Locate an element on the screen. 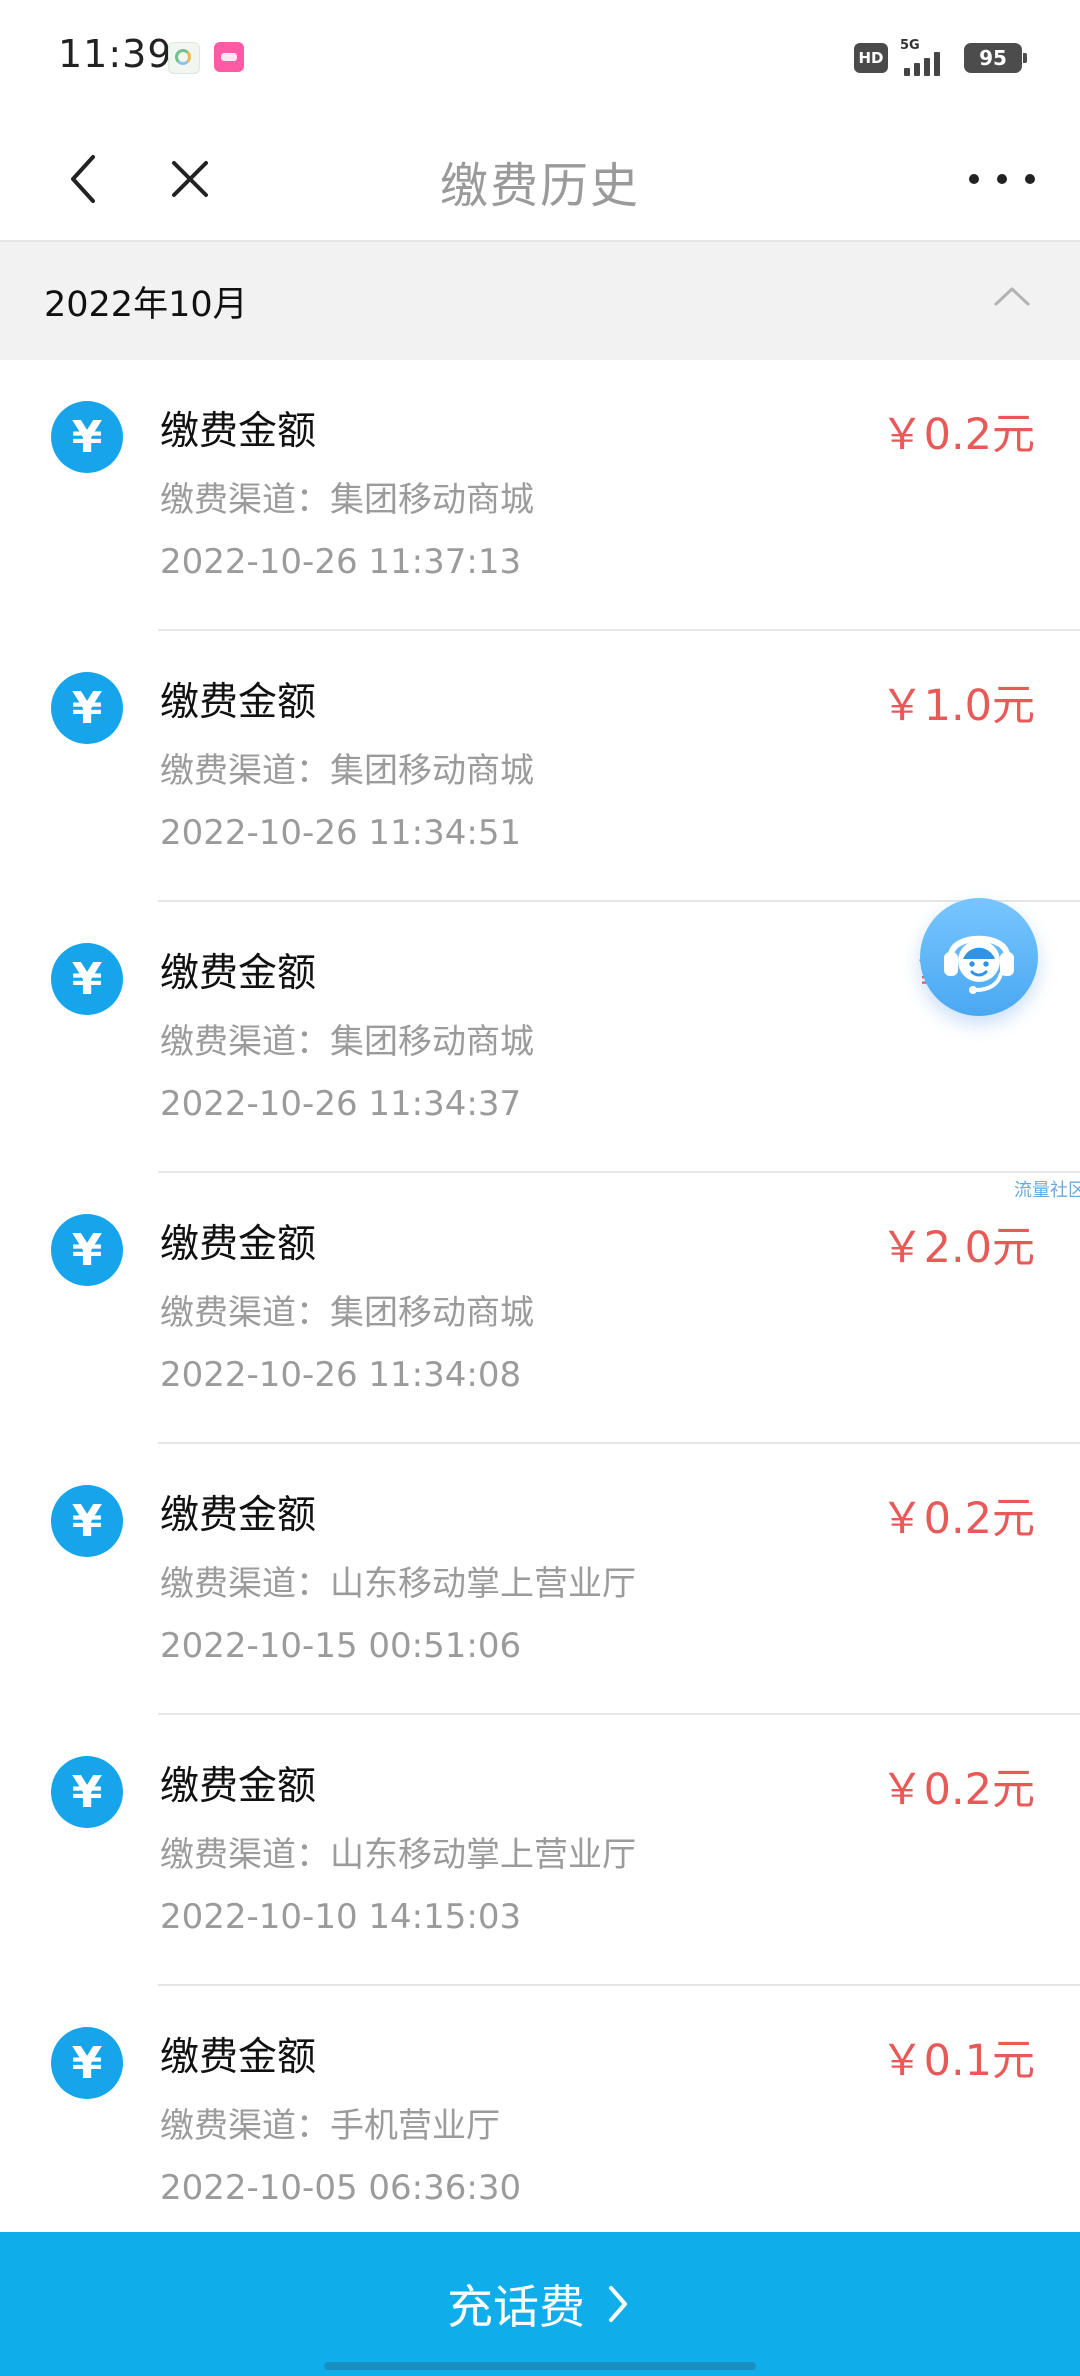 This screenshot has height=2376, width=1080. recharge-label: 充话费 is located at coordinates (516, 2307).